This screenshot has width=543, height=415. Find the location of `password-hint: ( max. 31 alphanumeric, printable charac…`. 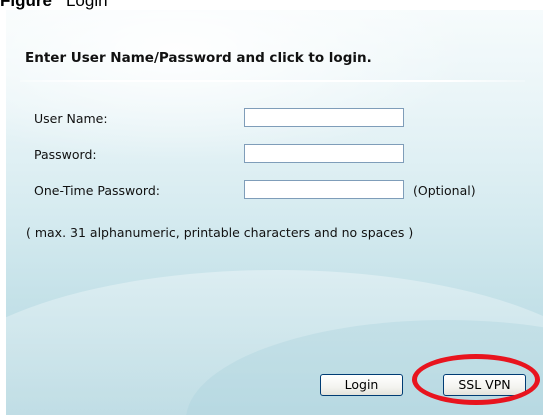

password-hint: ( max. 31 alphanumeric, printable charac… is located at coordinates (220, 232).